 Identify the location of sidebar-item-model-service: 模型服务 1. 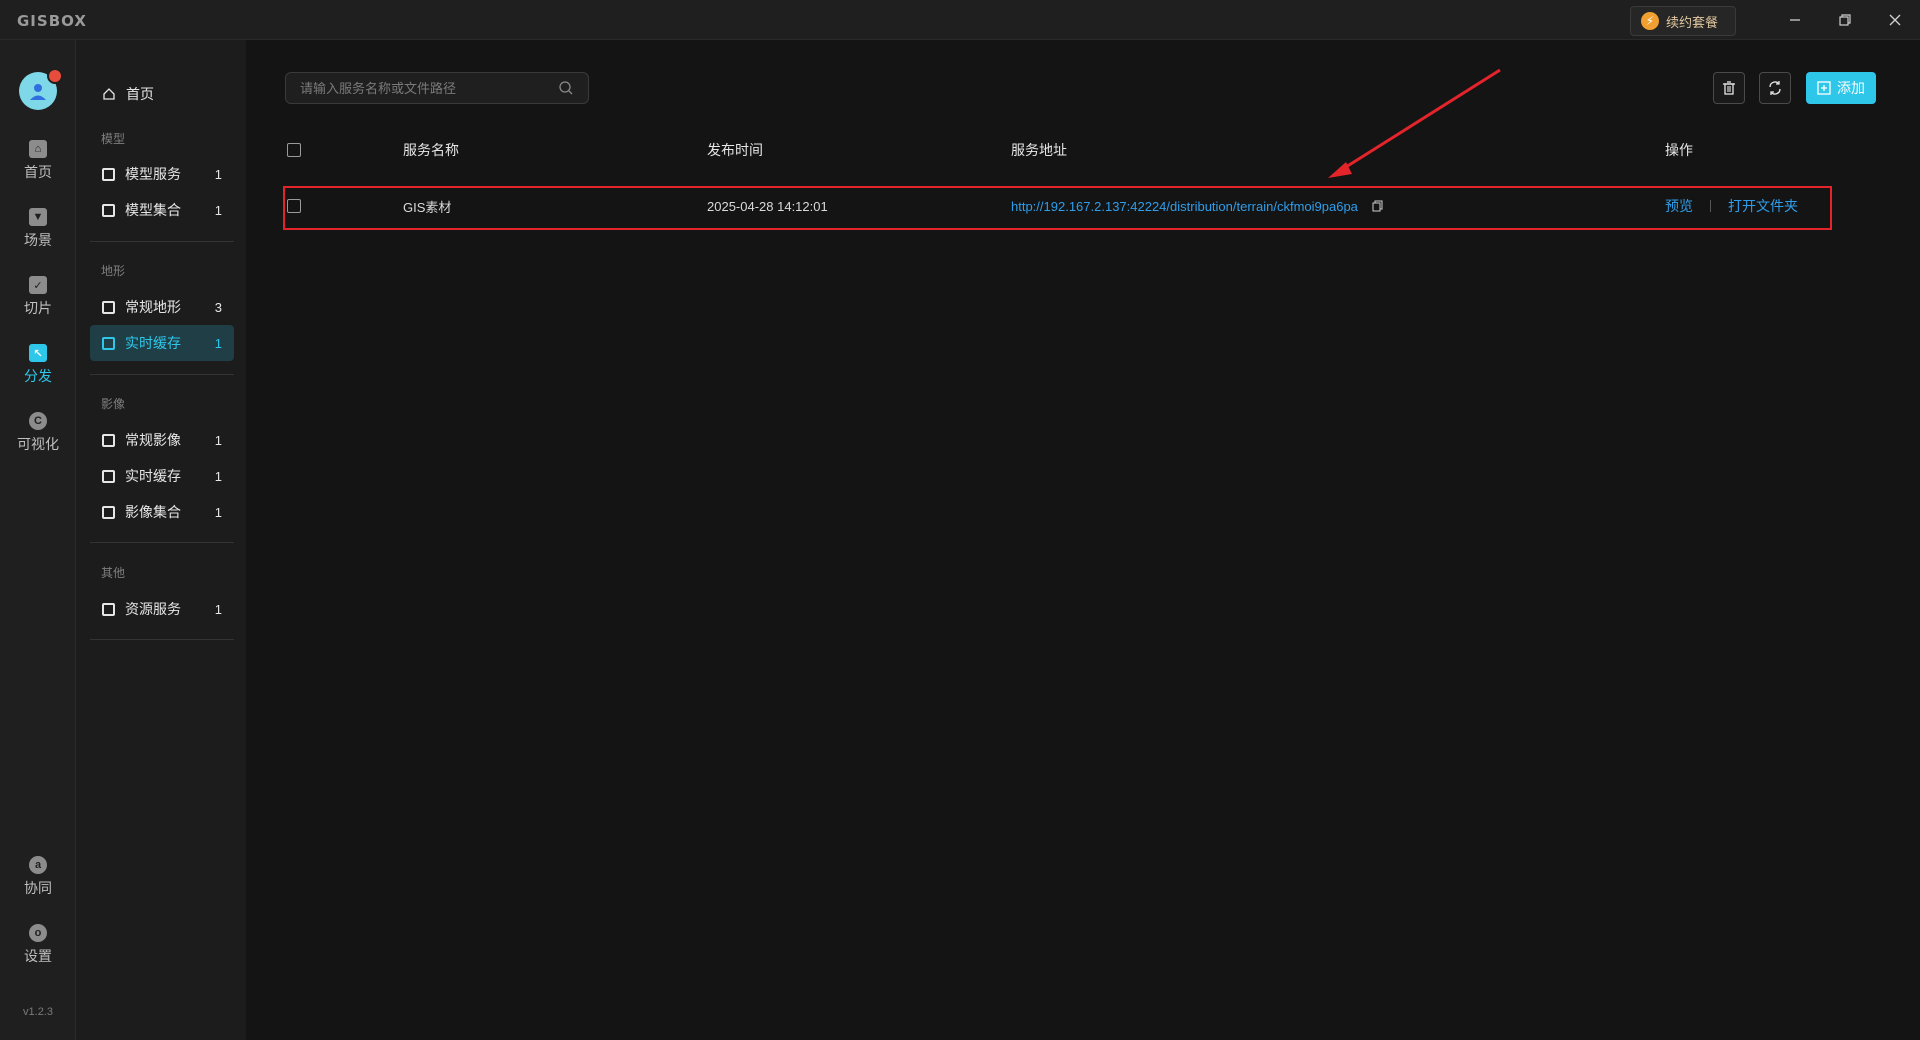
(162, 174).